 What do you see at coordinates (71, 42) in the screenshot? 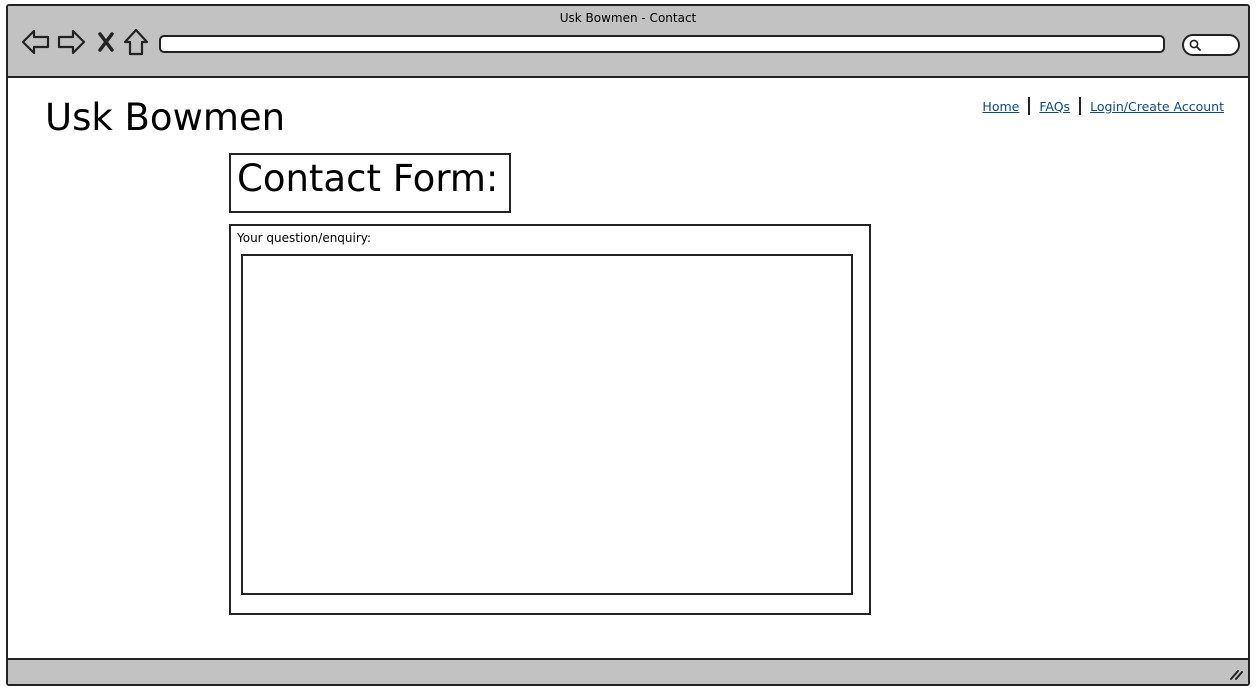
I see `forward-arrow-icon` at bounding box center [71, 42].